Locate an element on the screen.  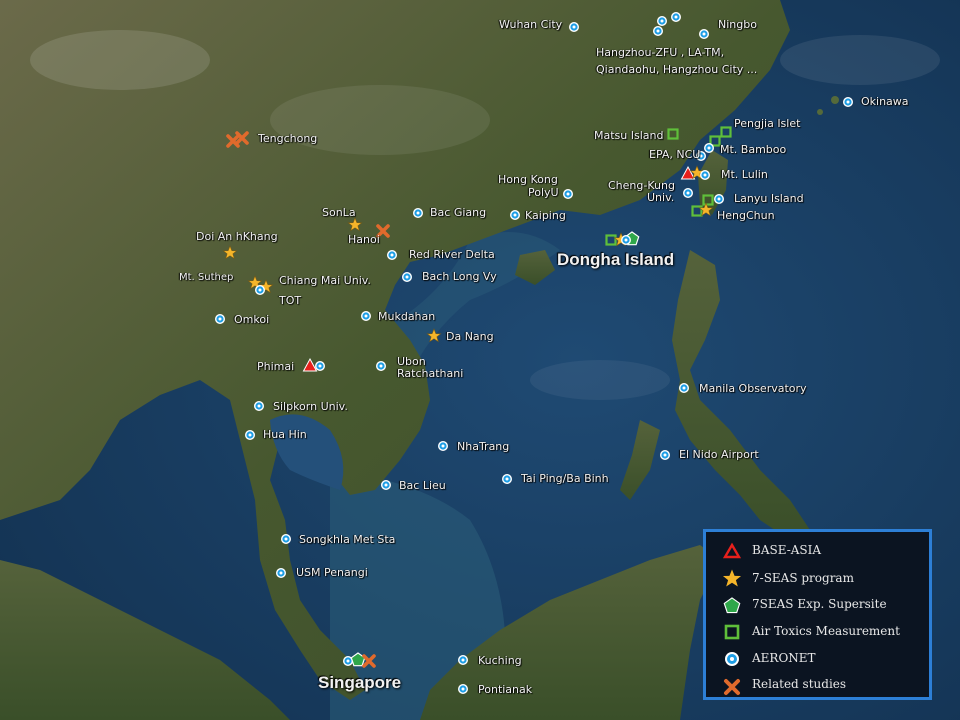
legend-symbols is located at coordinates (732, 618).